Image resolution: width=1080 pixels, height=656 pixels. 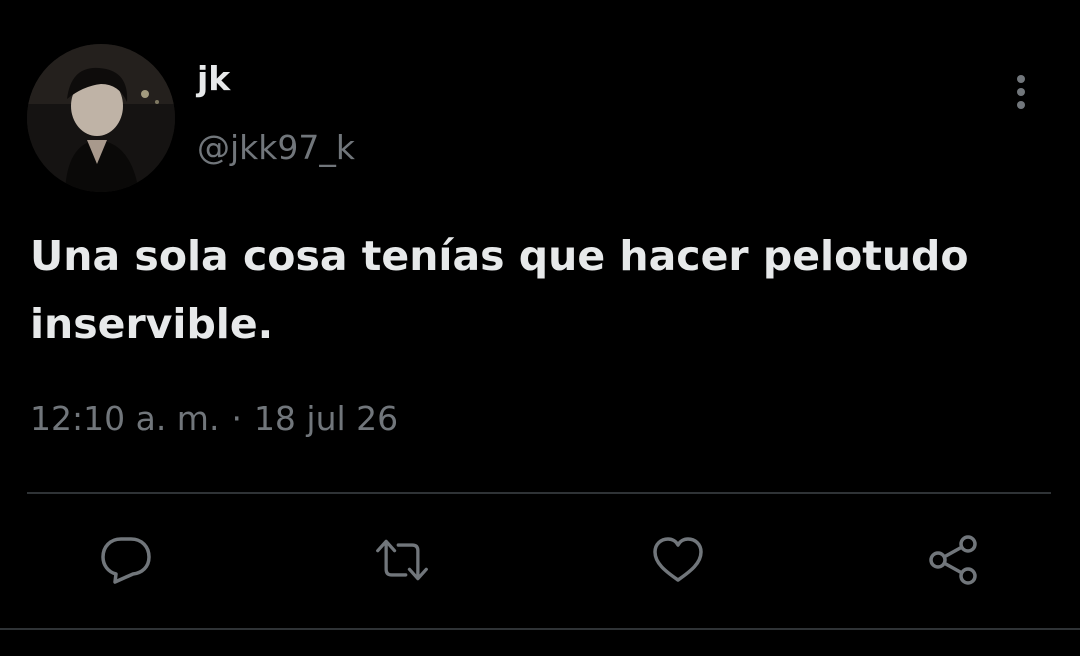 I want to click on tweet-timestamp: 12:10 a. m. · 18 jul 26, so click(x=214, y=418).